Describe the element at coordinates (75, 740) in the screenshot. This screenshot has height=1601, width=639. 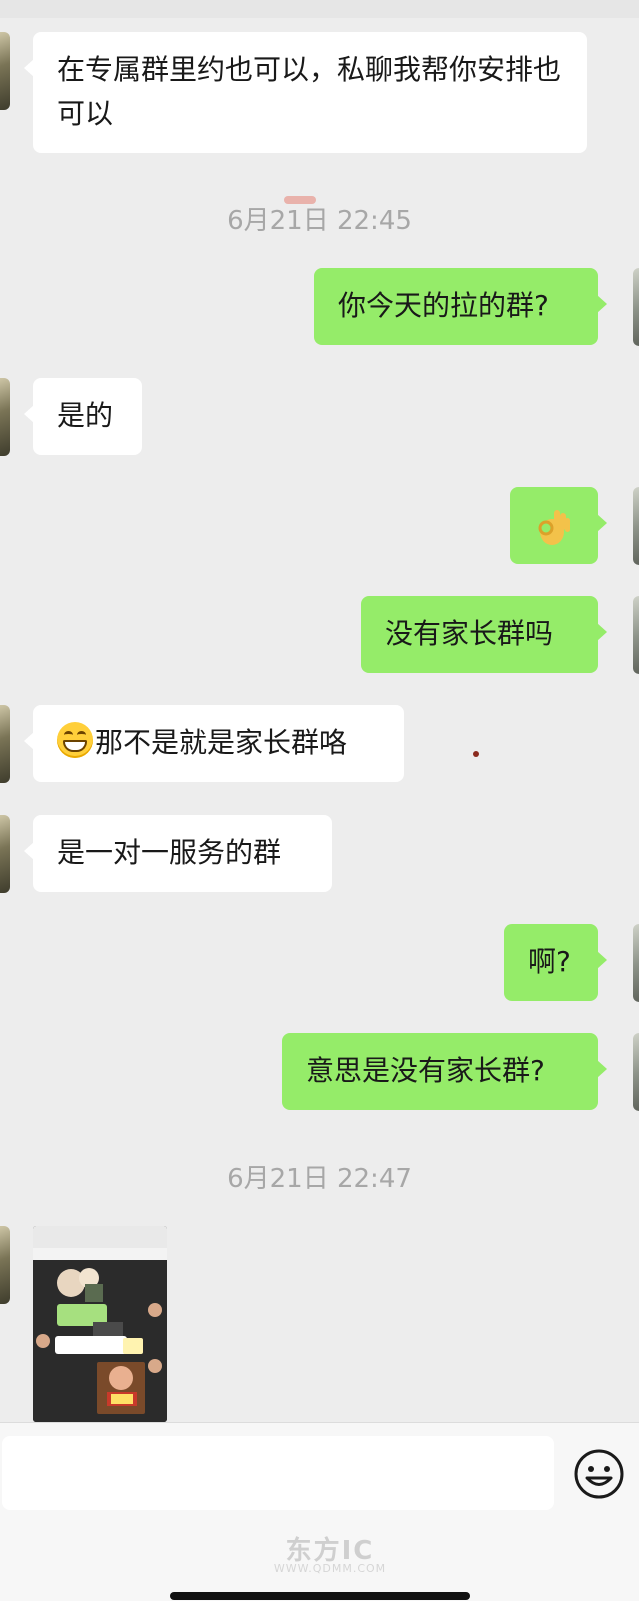
I see `grinning-face-icon` at that location.